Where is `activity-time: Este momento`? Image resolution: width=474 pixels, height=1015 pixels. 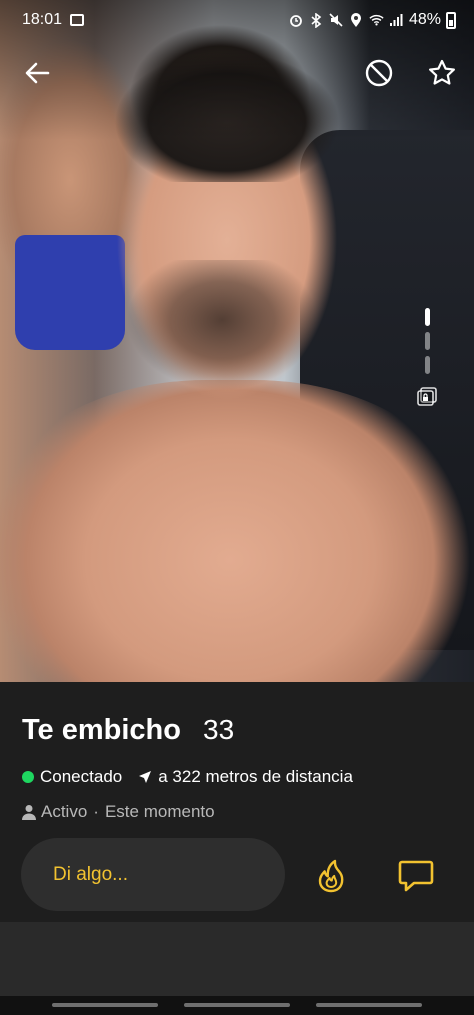 activity-time: Este momento is located at coordinates (159, 811).